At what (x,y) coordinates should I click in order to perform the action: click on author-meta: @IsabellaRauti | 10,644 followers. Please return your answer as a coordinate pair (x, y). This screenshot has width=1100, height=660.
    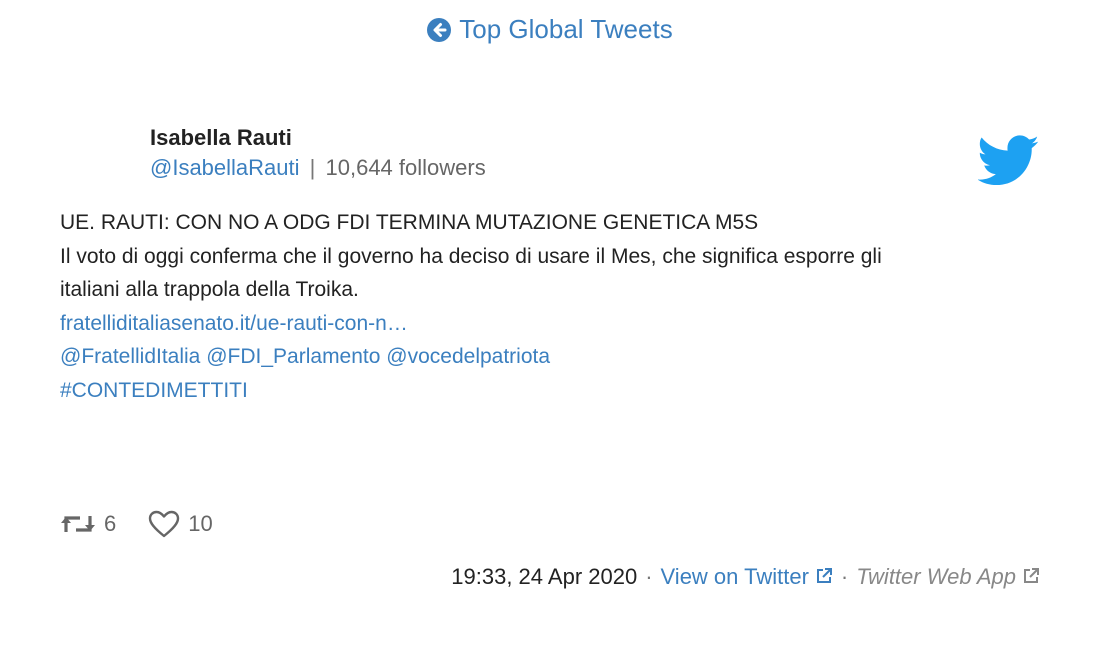
    Looking at the image, I should click on (318, 168).